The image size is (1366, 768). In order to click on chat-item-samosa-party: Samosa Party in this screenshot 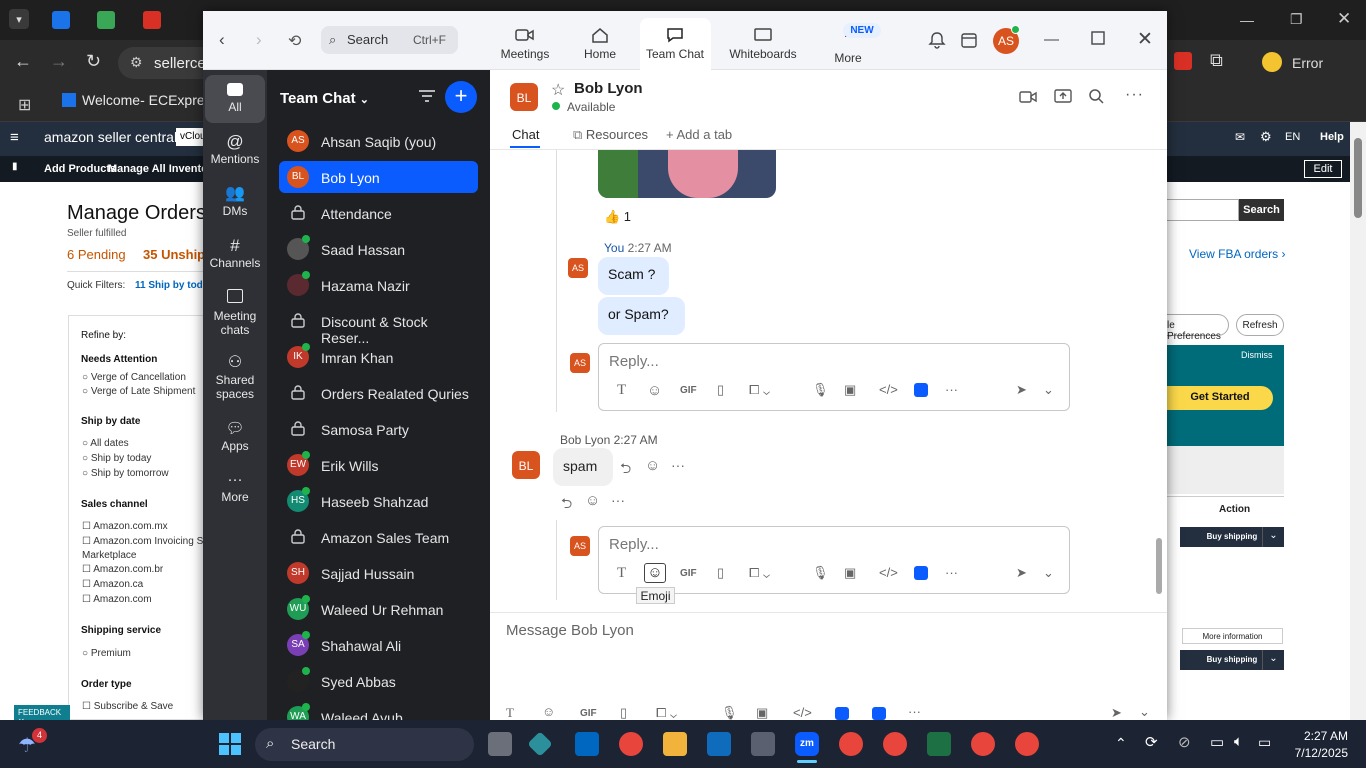, I will do `click(378, 429)`.